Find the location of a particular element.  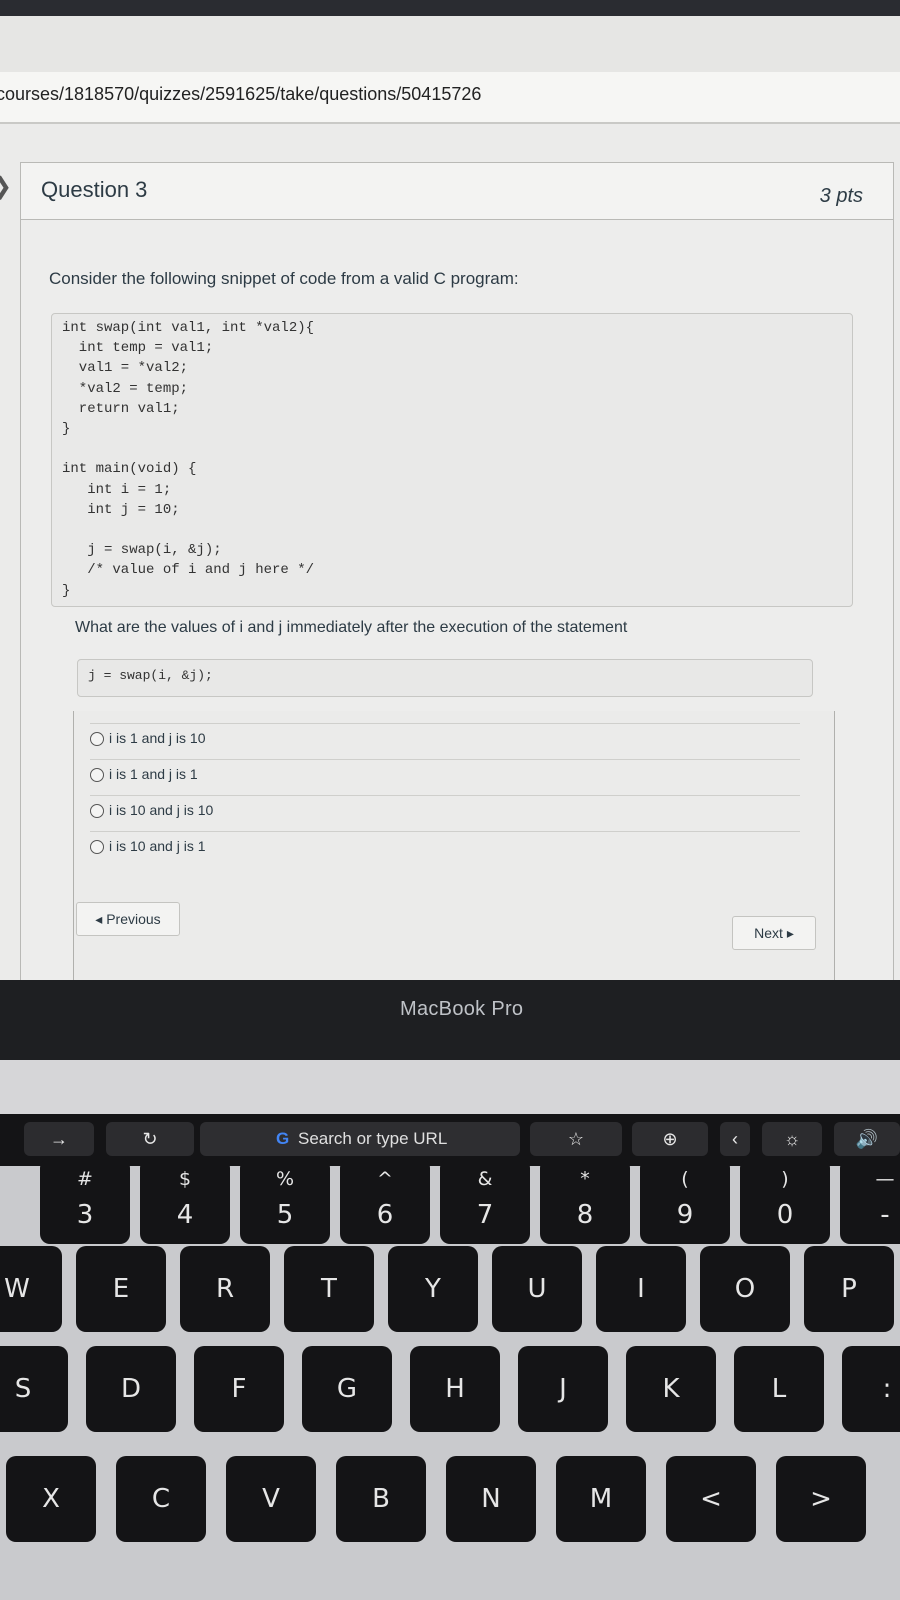

key-label: M is located at coordinates (601, 1499).